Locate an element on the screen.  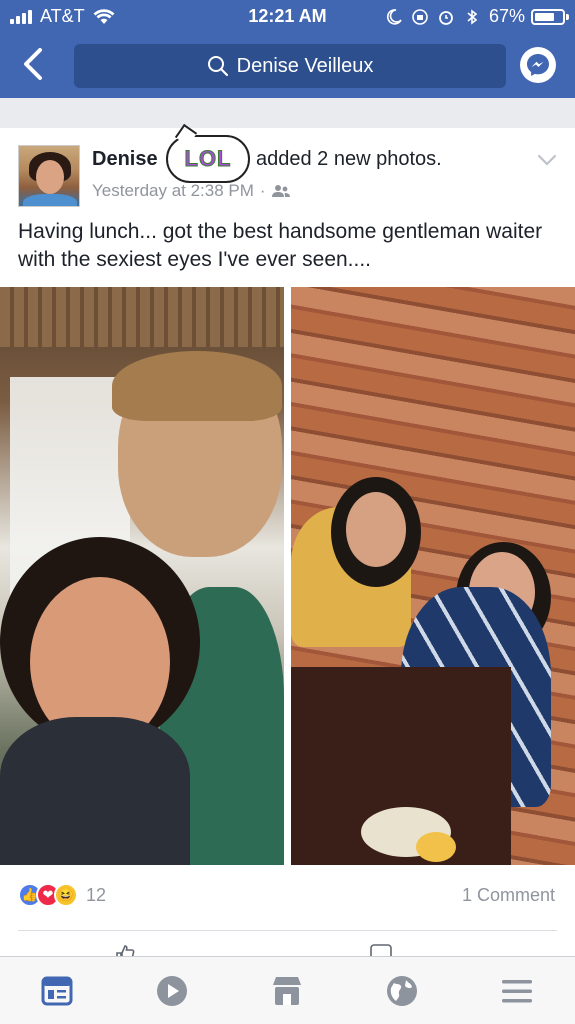
alarm-icon is located at coordinates (446, 17).